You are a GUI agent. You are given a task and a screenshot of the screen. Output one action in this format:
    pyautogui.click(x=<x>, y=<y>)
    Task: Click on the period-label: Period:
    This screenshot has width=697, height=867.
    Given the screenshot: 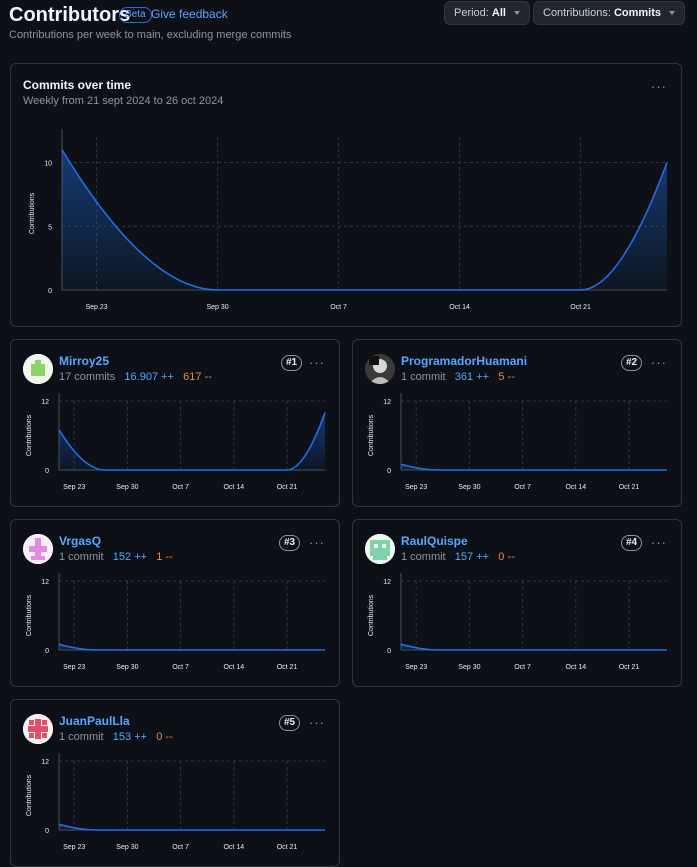 What is the action you would take?
    pyautogui.click(x=473, y=13)
    